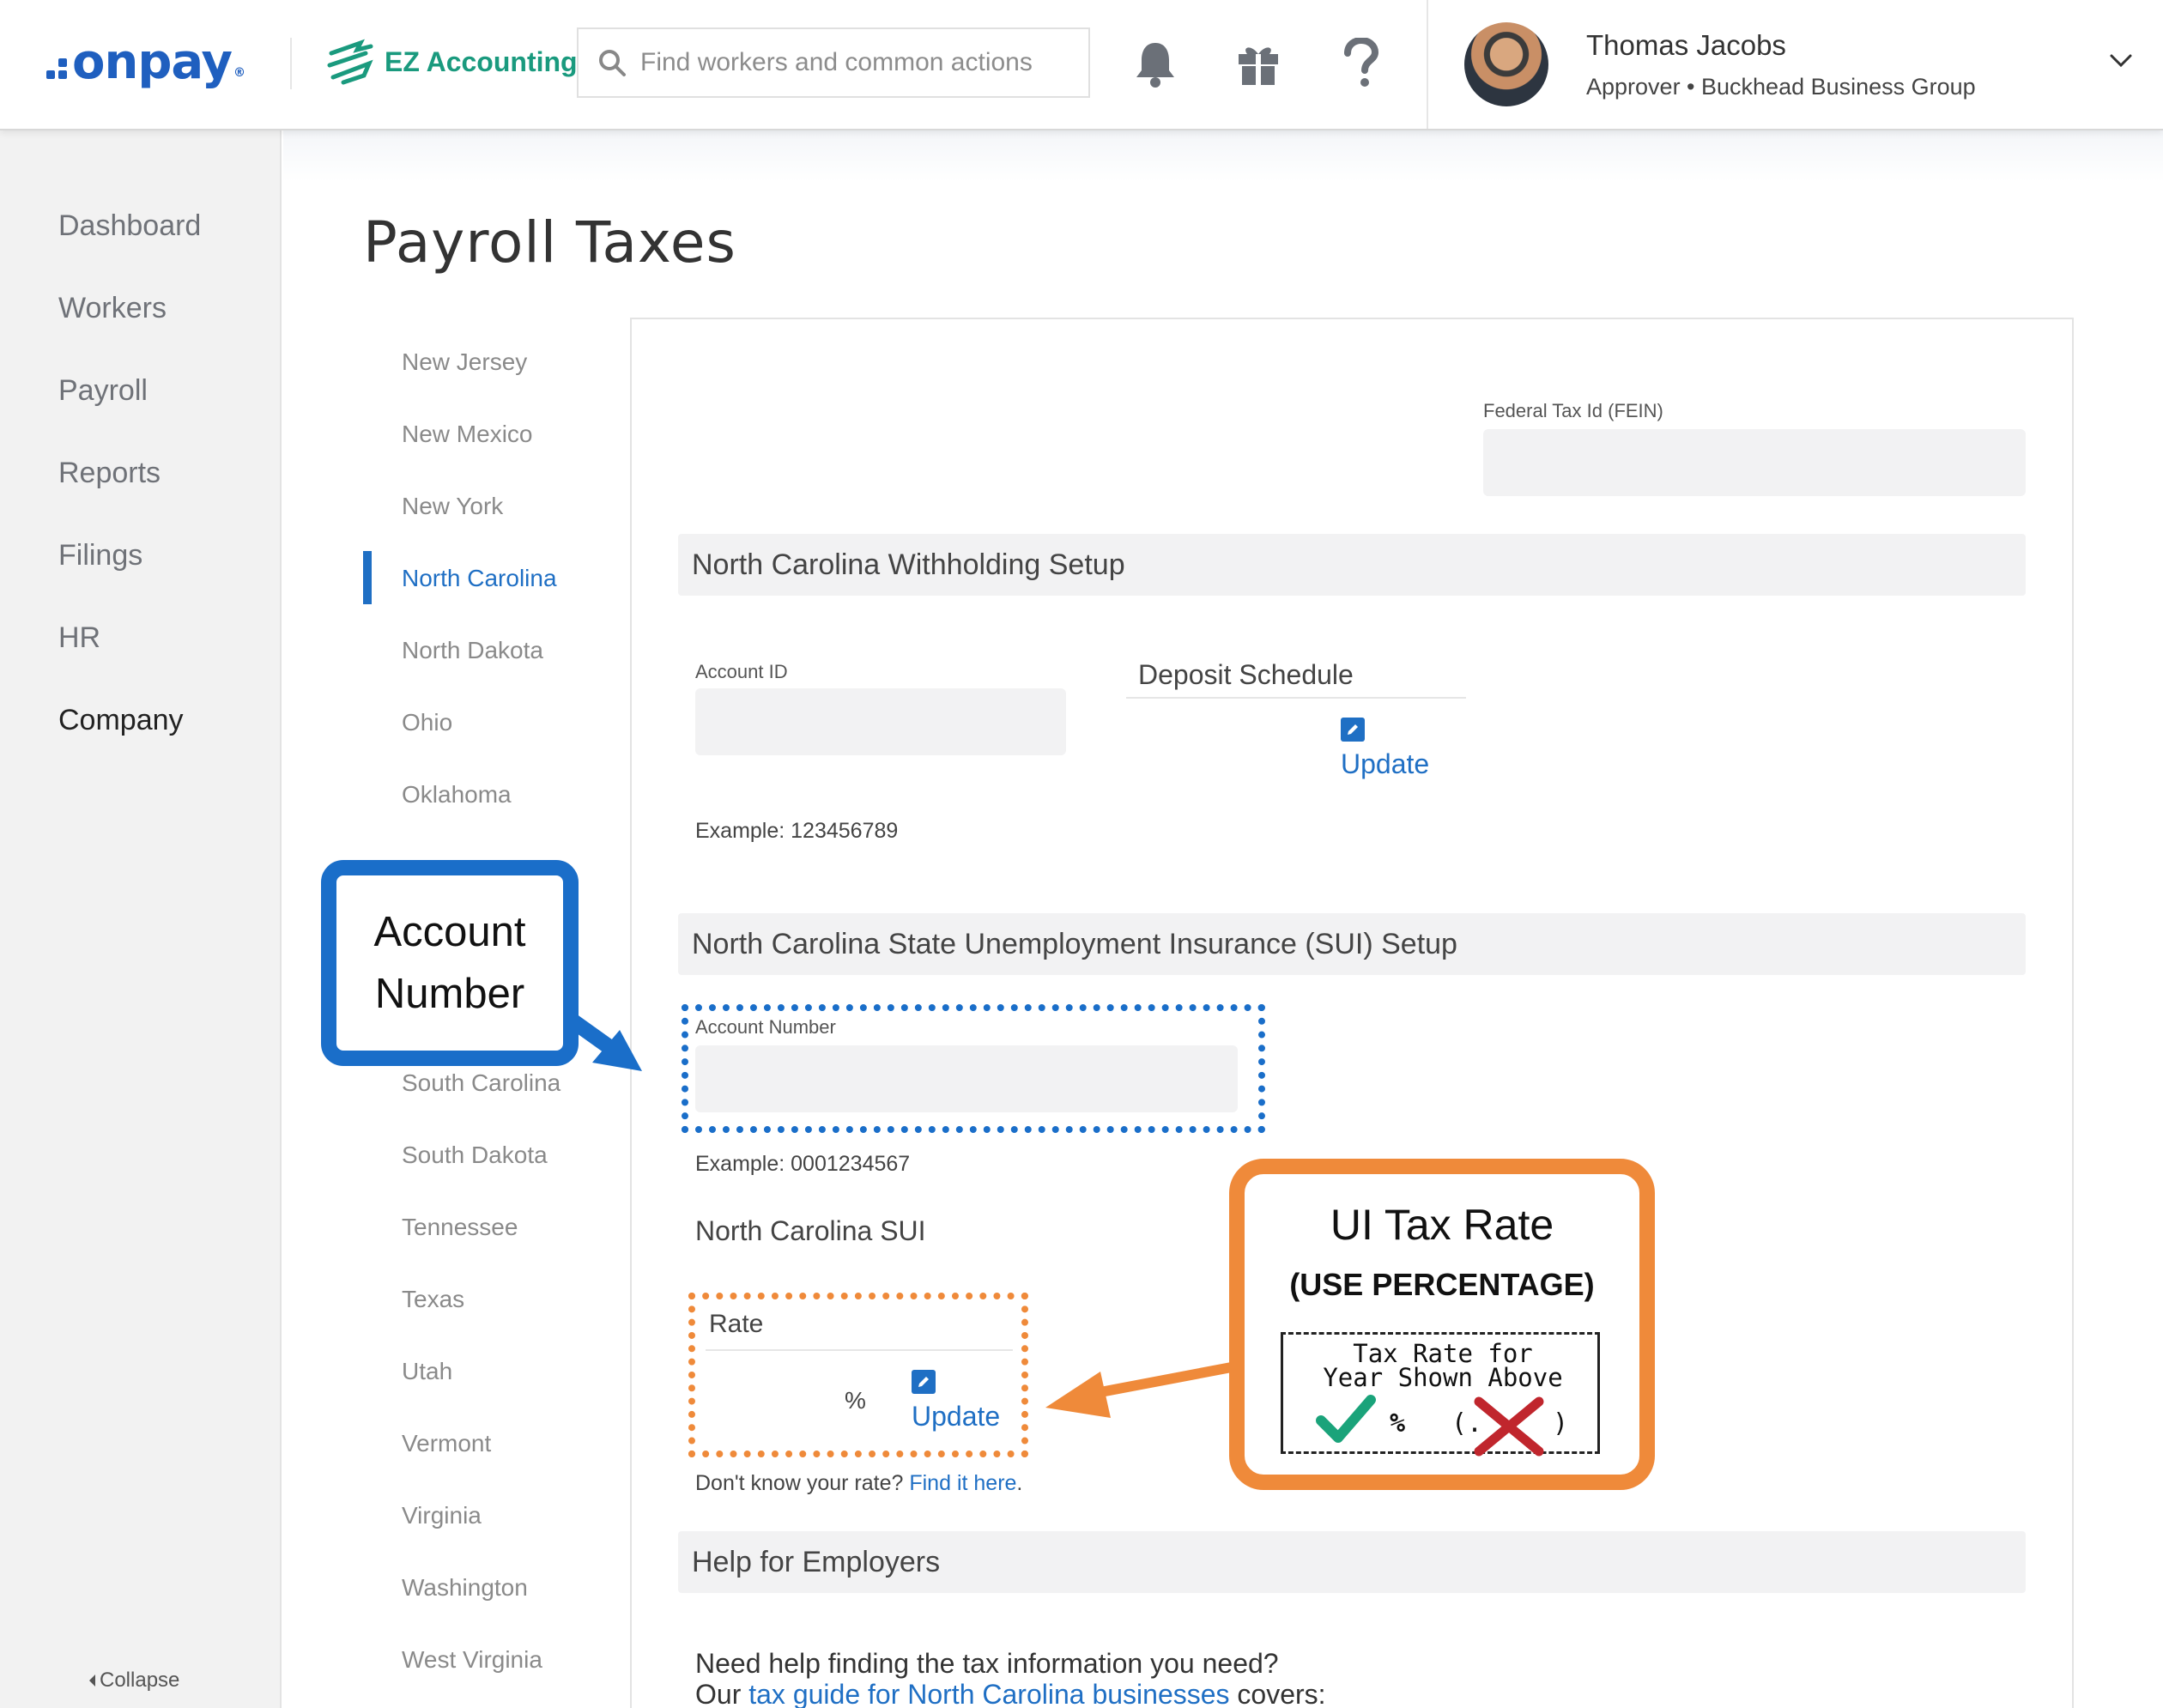 The height and width of the screenshot is (1708, 2163). Describe the element at coordinates (1754, 462) in the screenshot. I see `fein-field` at that location.